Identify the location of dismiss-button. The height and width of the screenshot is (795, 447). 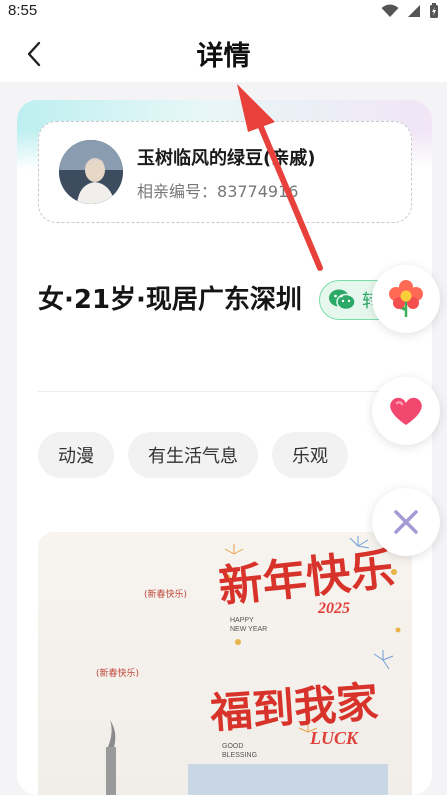
(406, 522).